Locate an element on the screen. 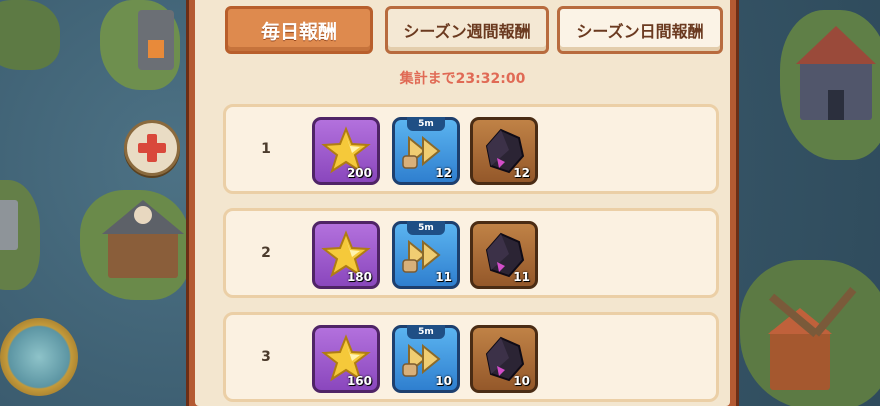  house-building is located at coordinates (143, 239).